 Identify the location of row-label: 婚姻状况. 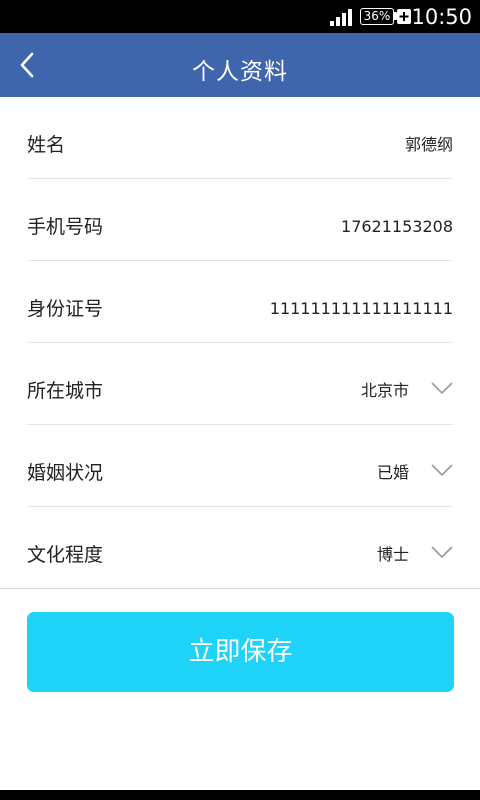
(65, 473).